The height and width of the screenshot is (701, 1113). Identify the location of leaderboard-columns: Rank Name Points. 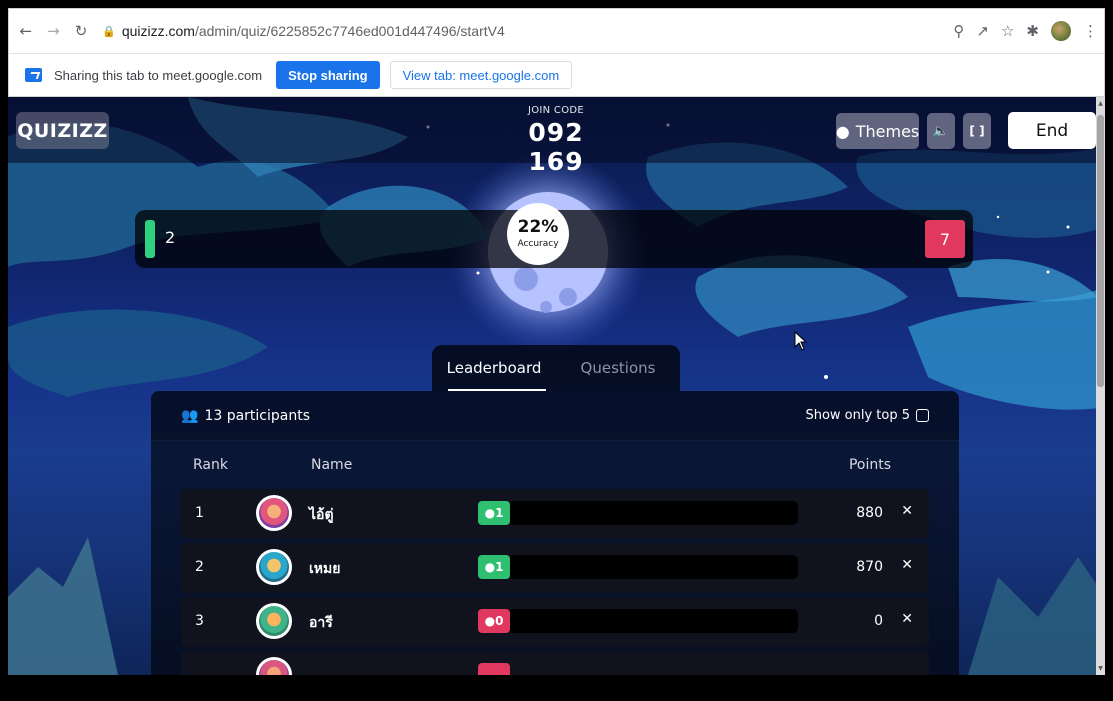
(555, 465).